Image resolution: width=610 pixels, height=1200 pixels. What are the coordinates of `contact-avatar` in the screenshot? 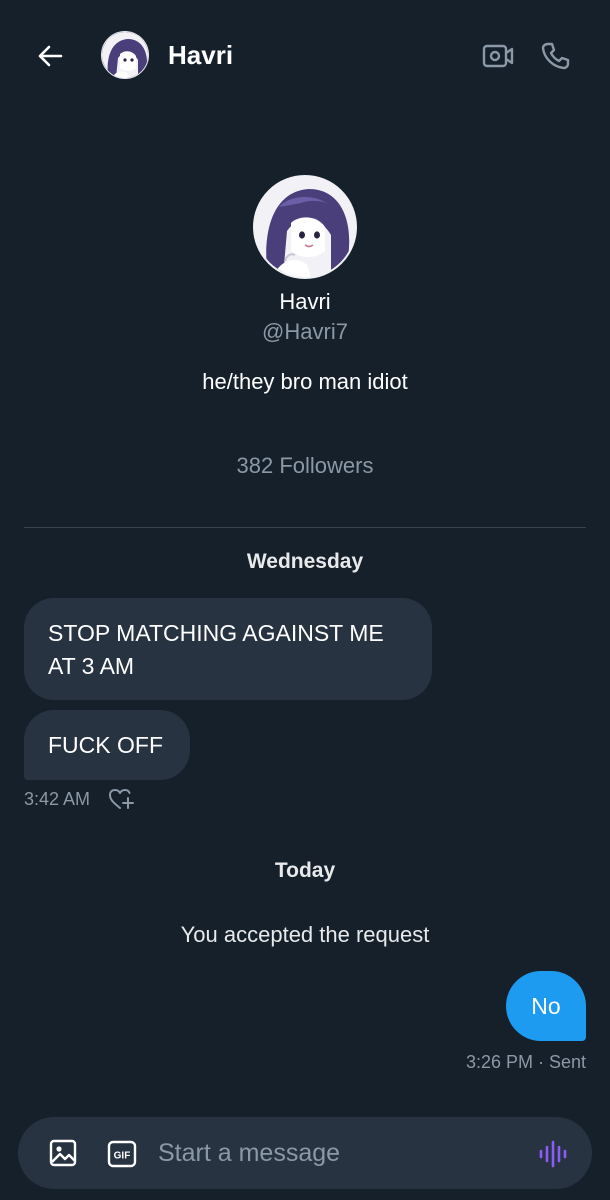 It's located at (125, 55).